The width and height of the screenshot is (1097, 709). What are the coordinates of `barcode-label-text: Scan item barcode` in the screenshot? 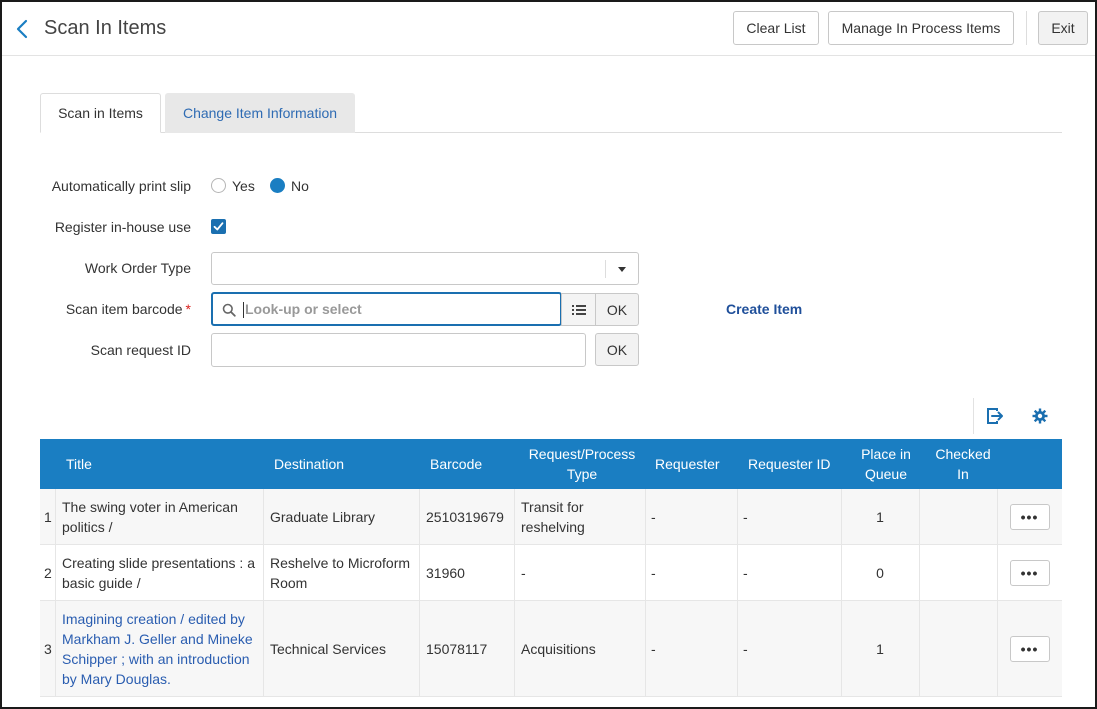 It's located at (124, 309).